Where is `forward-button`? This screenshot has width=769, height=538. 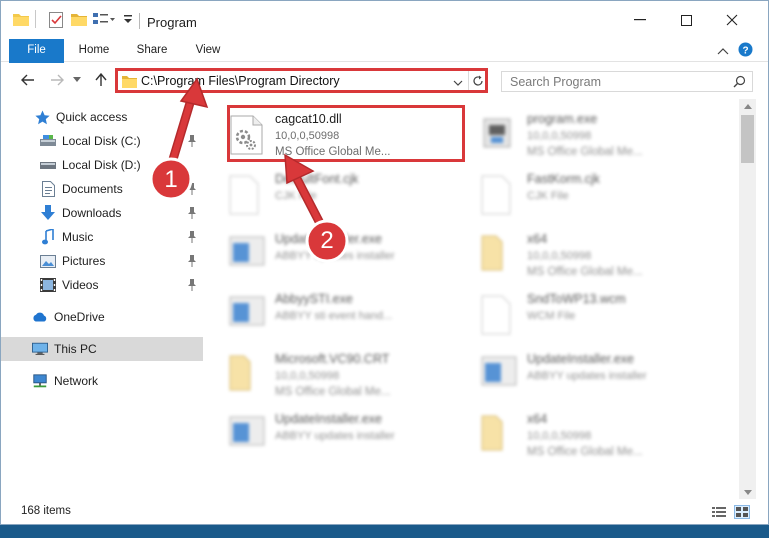
forward-button is located at coordinates (57, 80).